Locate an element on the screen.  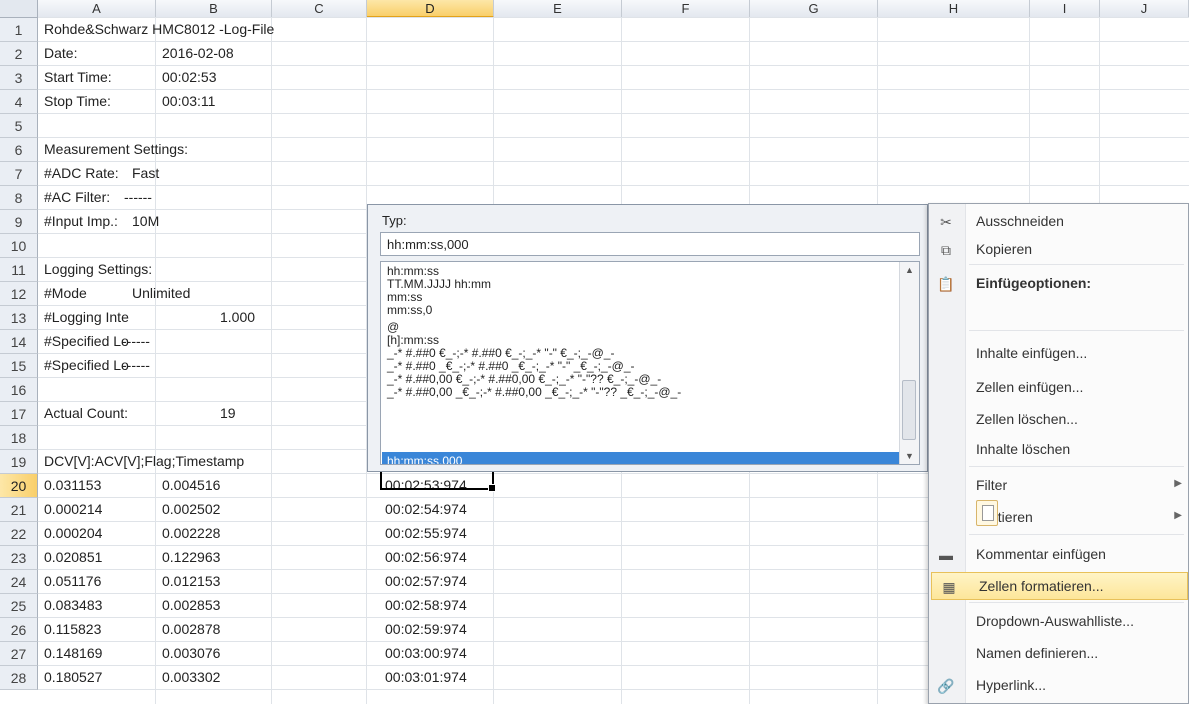
row-header: 23 is located at coordinates (19, 558).